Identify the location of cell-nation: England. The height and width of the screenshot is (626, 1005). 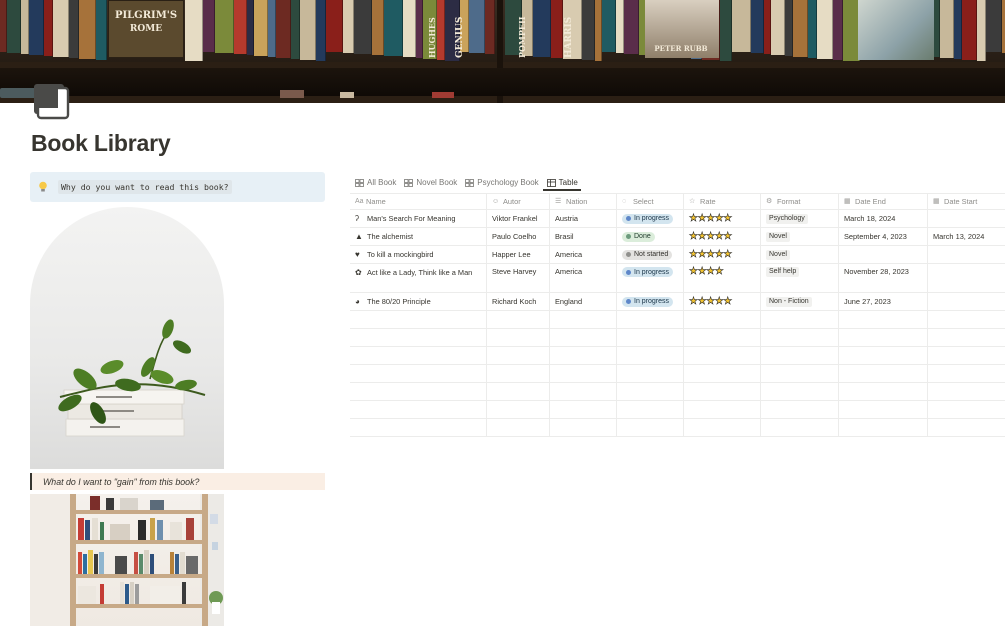
(583, 301).